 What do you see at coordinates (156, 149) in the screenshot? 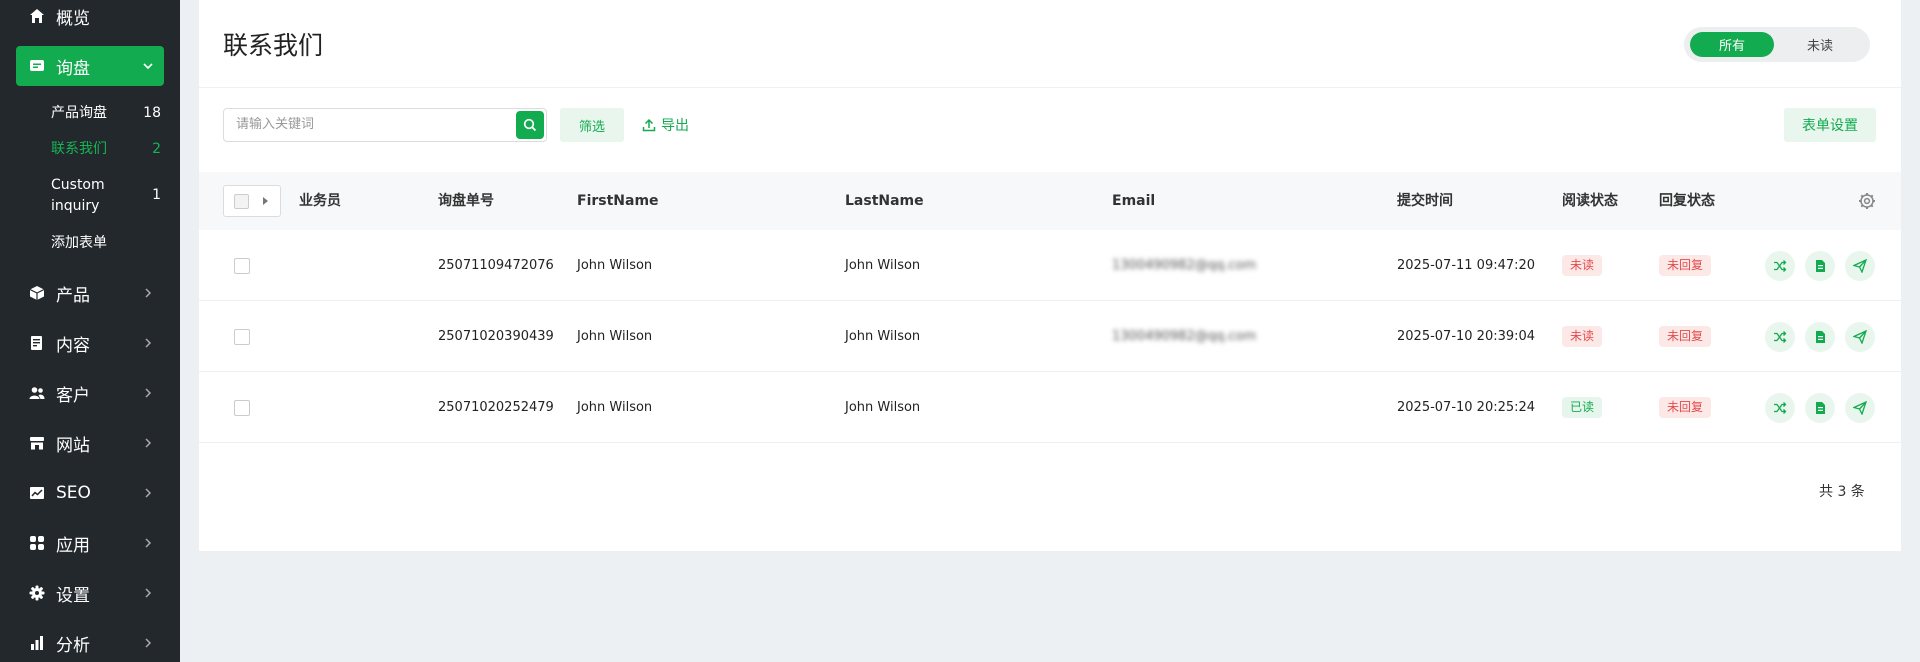
I see `sub-item-count: 2` at bounding box center [156, 149].